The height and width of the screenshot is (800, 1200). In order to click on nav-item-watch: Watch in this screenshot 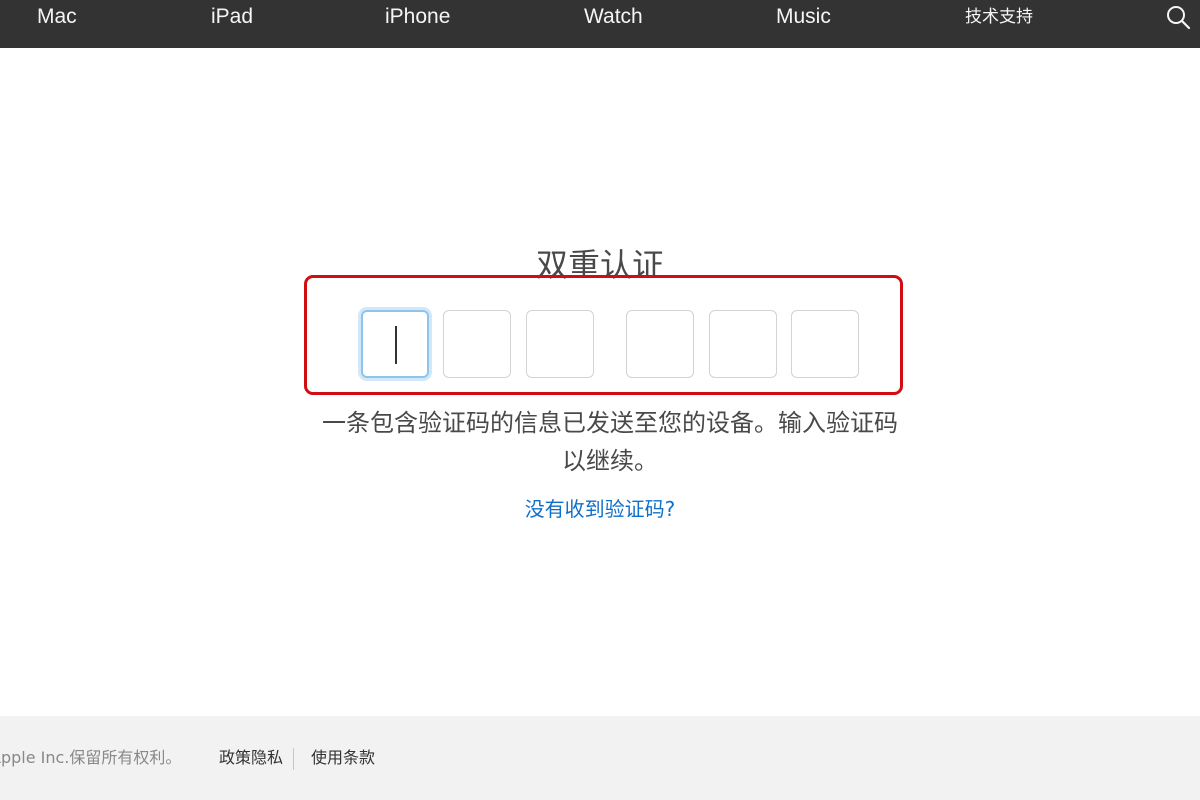, I will do `click(613, 17)`.